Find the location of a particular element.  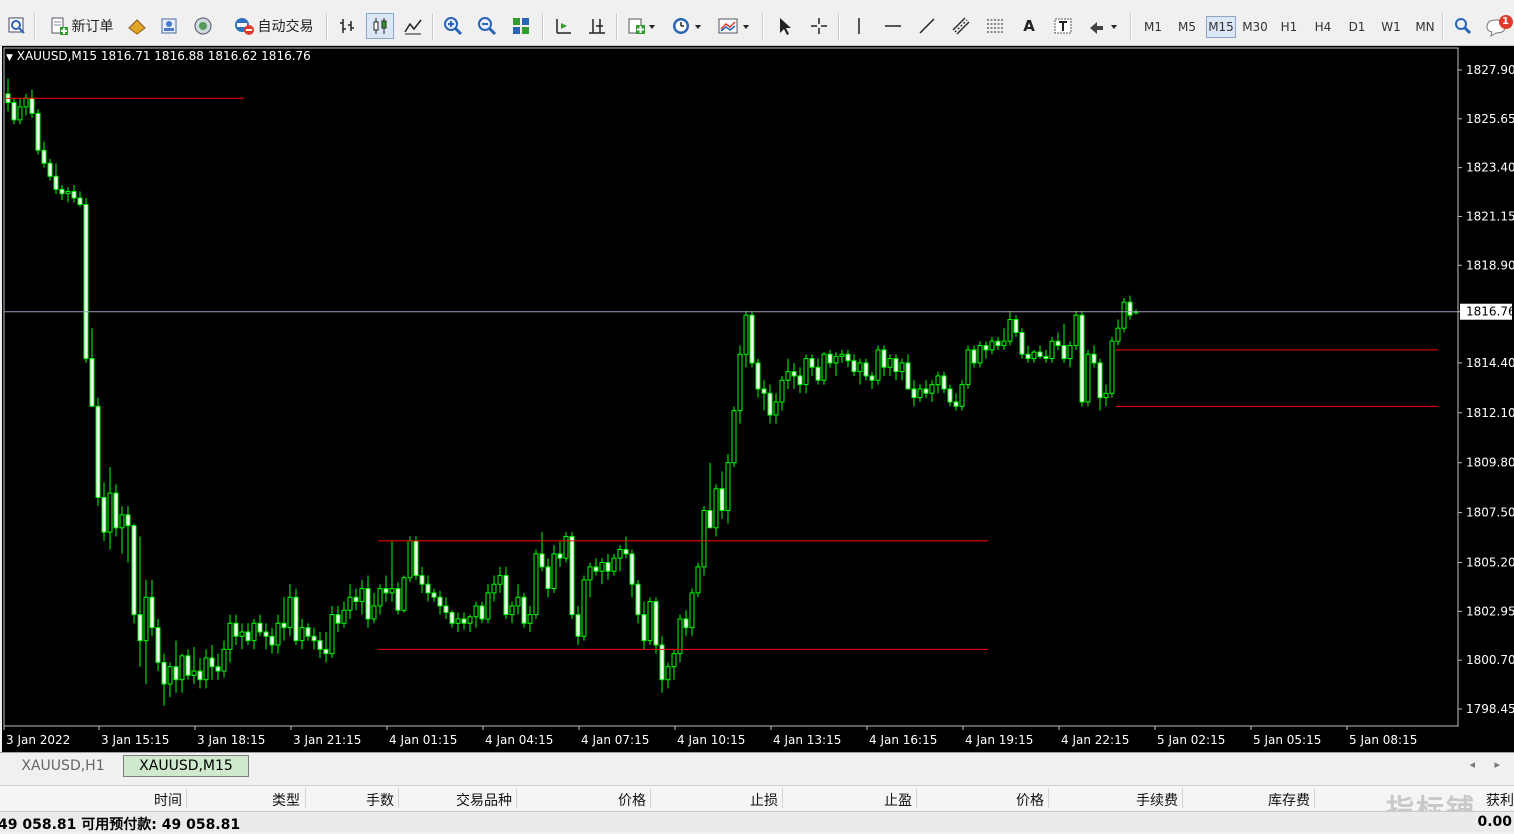

tab-scroll-arrows: ◂ ▸ is located at coordinates (1488, 764).